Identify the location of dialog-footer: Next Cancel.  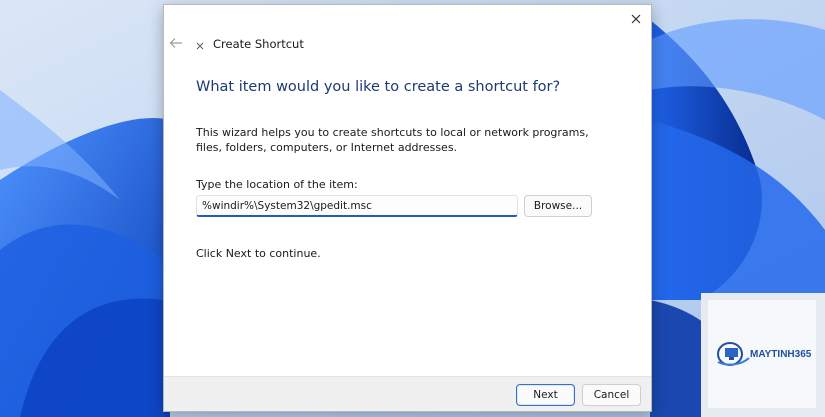
(407, 393).